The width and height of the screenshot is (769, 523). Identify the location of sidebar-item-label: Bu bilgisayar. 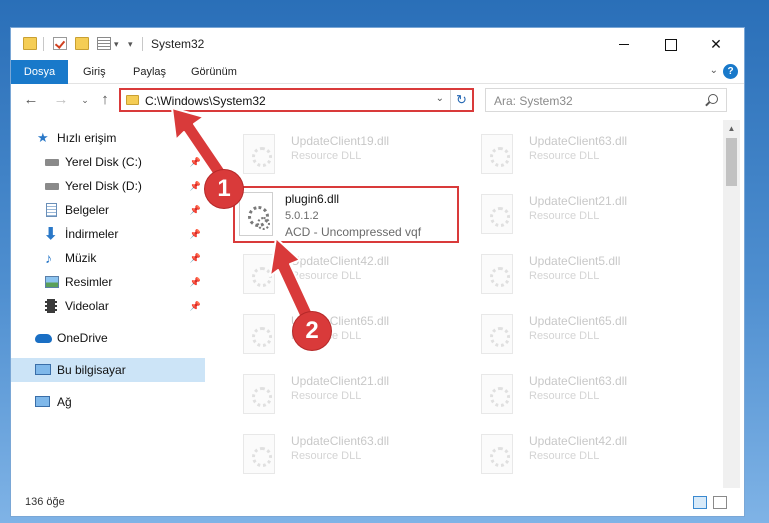
(91, 370).